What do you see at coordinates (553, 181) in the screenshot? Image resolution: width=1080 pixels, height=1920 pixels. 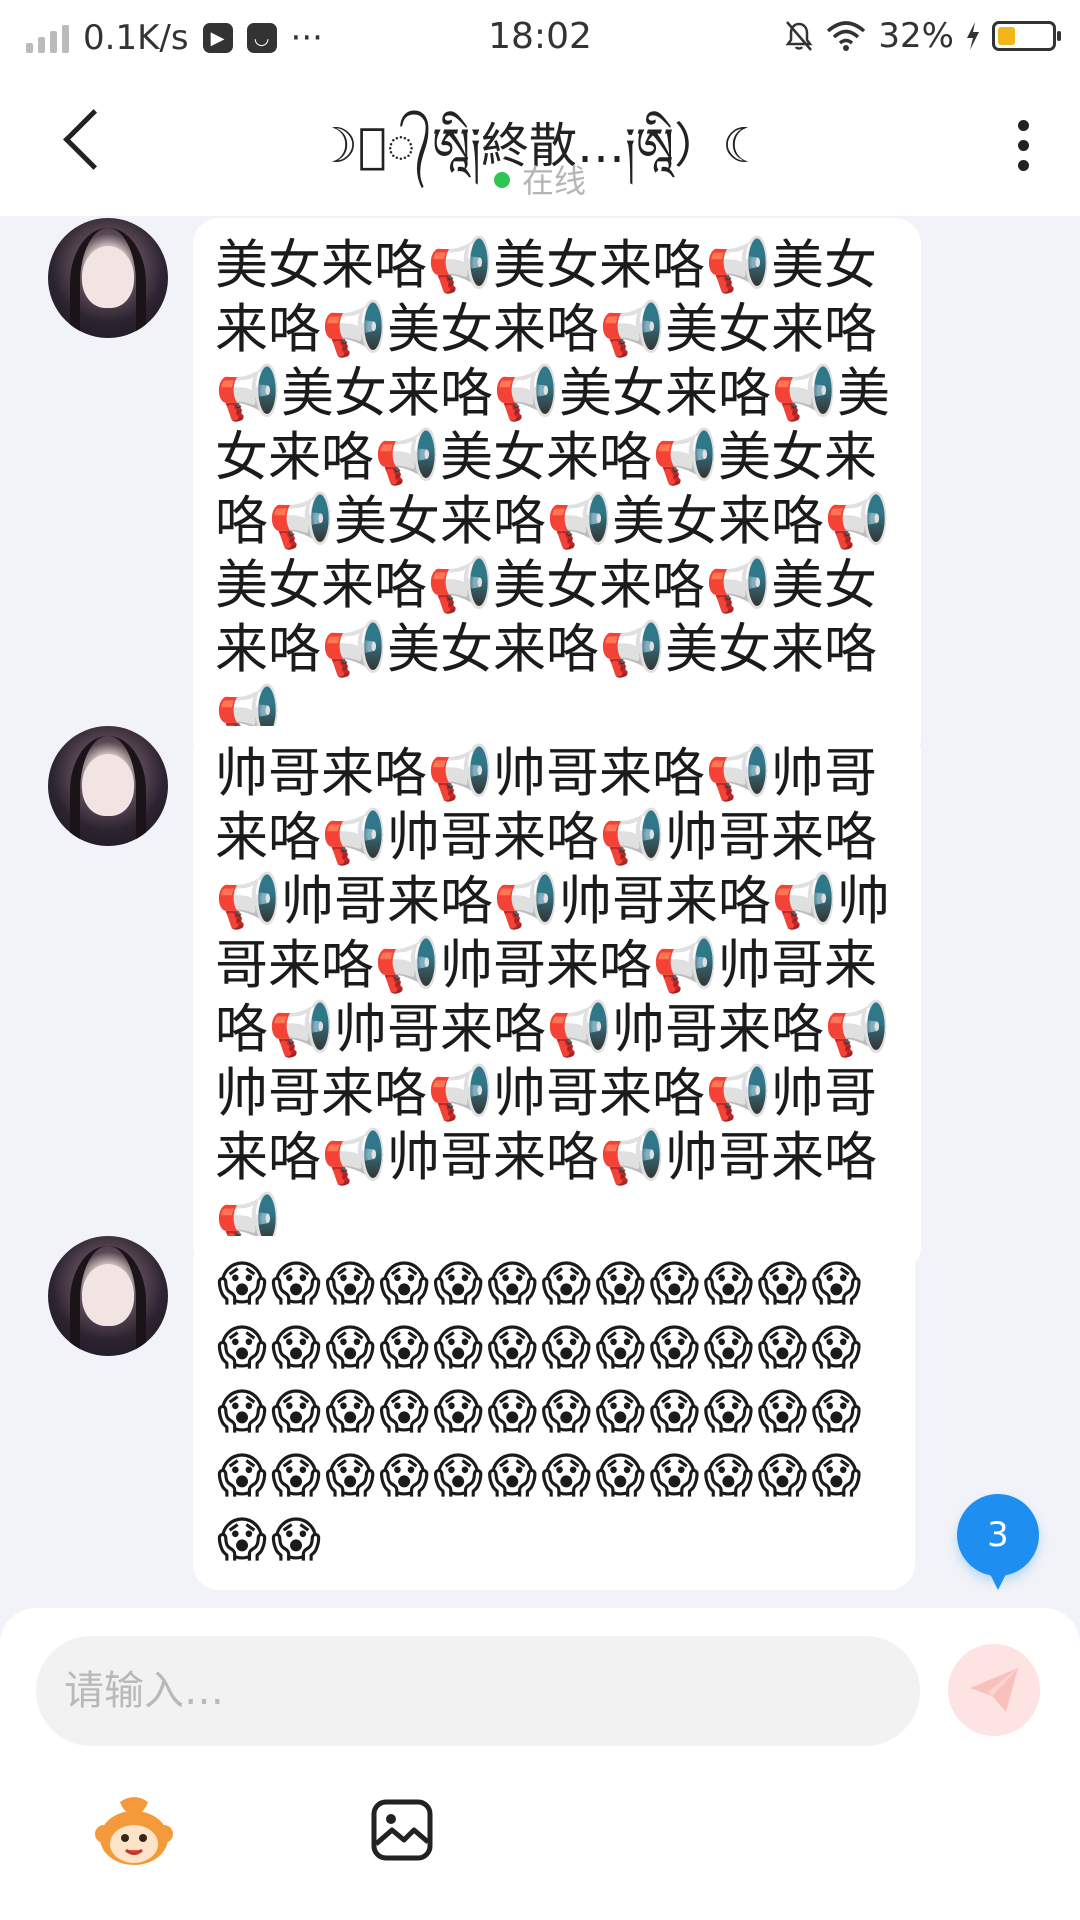 I see `online-label: 在线` at bounding box center [553, 181].